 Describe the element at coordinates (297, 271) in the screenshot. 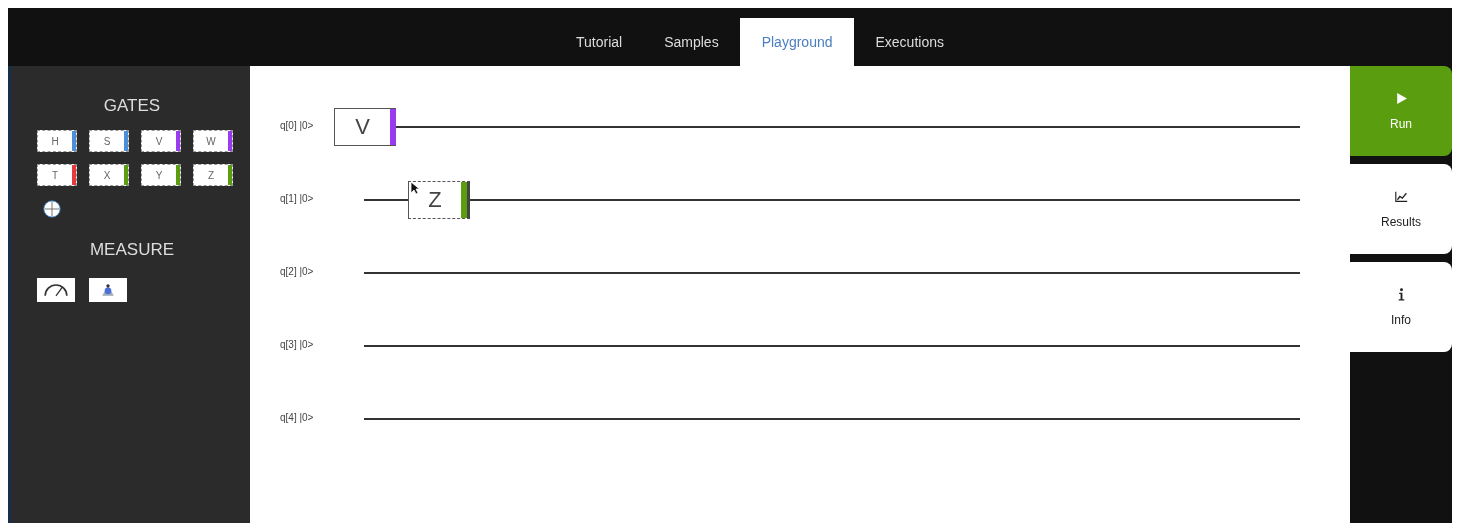

I see `qubit-label: q[2] |0>` at that location.